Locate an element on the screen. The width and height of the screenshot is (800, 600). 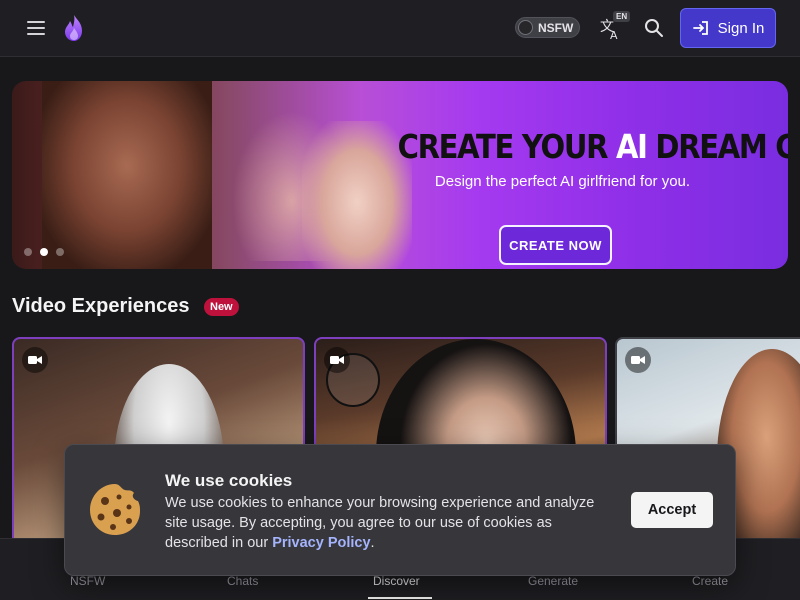
banner-model-image is located at coordinates (127, 175).